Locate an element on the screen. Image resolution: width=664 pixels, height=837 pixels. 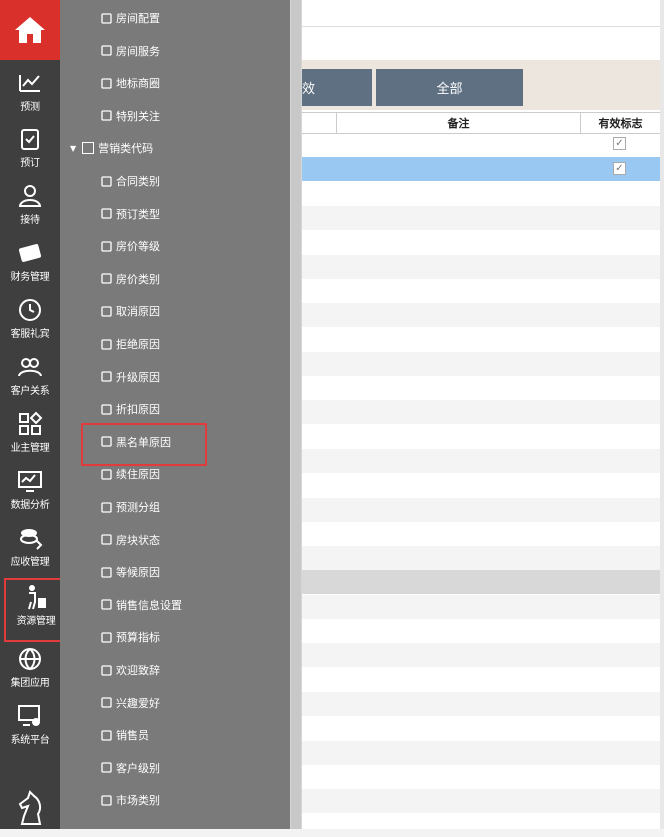
submenu-item-label: 兴趣爱好 is located at coordinates (138, 703).